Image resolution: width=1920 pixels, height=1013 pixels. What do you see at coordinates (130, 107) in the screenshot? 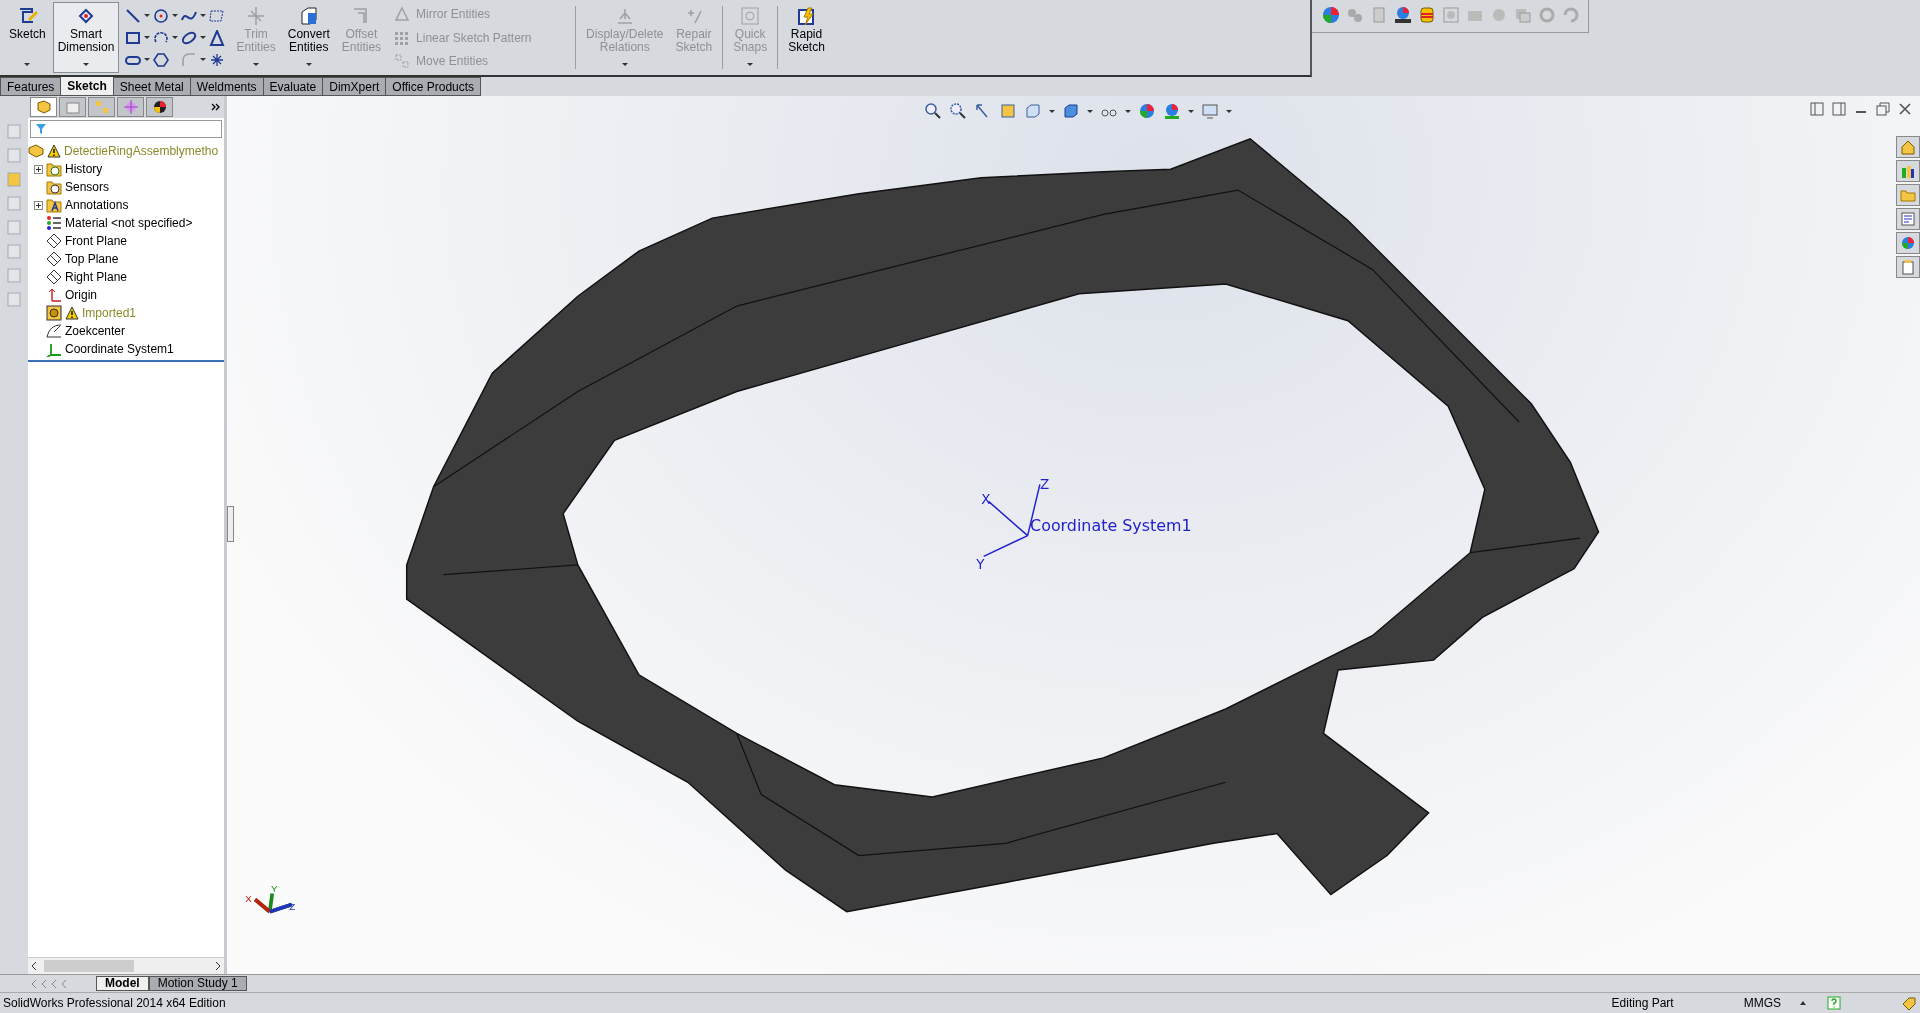
I see `crosshair-icon` at bounding box center [130, 107].